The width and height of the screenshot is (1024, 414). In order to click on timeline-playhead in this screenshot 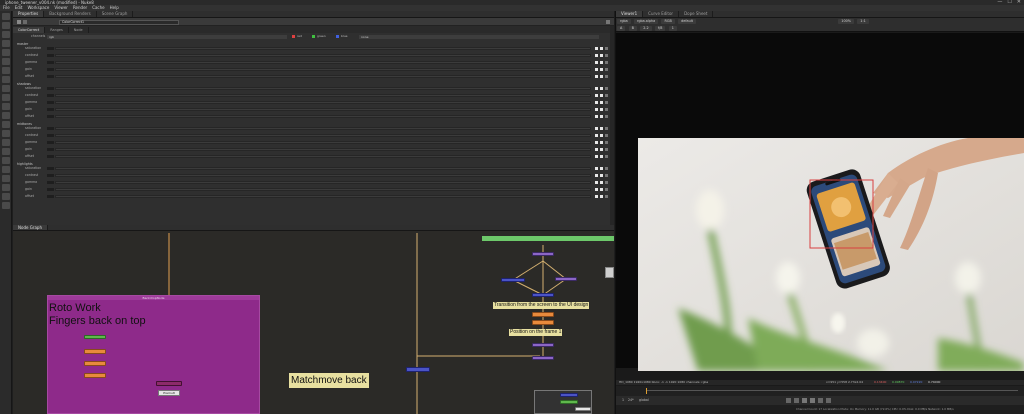, I will do `click(646, 391)`.